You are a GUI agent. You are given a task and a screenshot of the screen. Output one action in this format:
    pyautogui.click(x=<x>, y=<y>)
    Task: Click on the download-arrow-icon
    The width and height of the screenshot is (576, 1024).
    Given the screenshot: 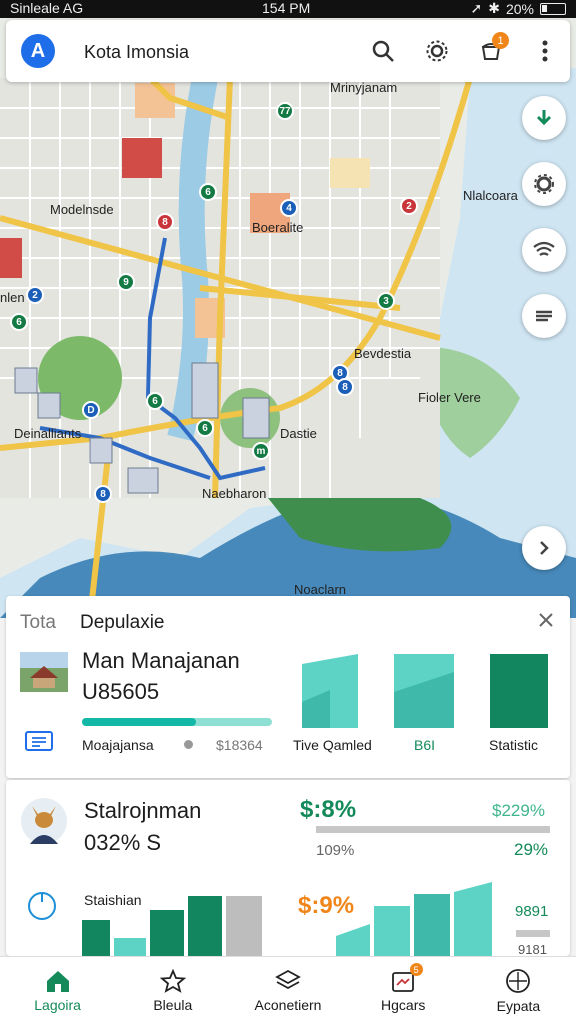 What is the action you would take?
    pyautogui.click(x=544, y=118)
    